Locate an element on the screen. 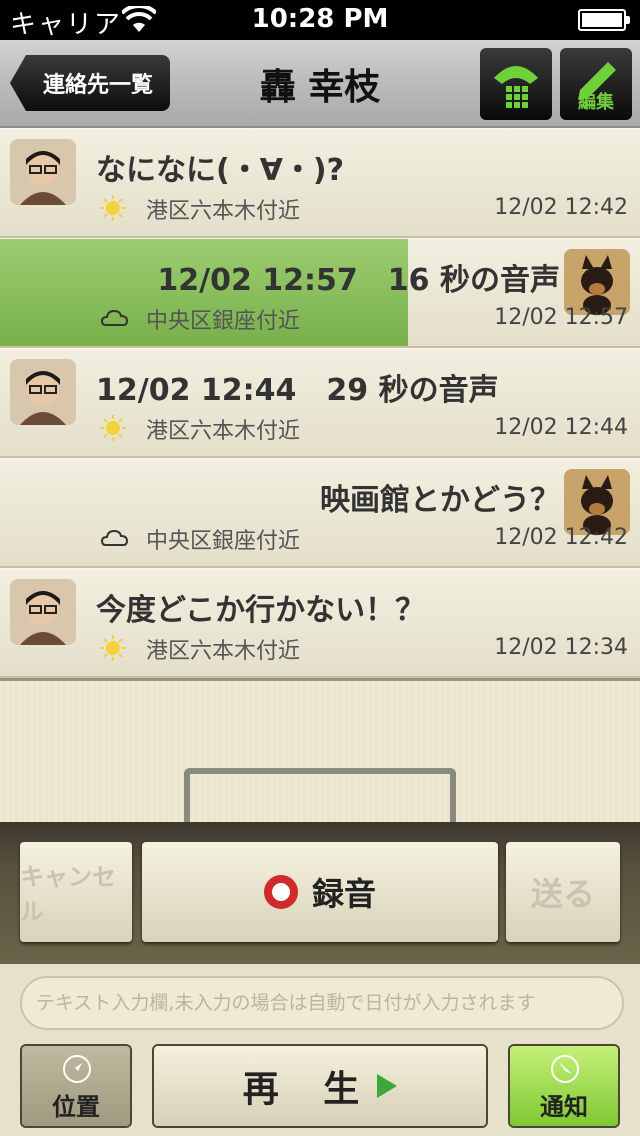 This screenshot has width=640, height=1136. call-button is located at coordinates (516, 84).